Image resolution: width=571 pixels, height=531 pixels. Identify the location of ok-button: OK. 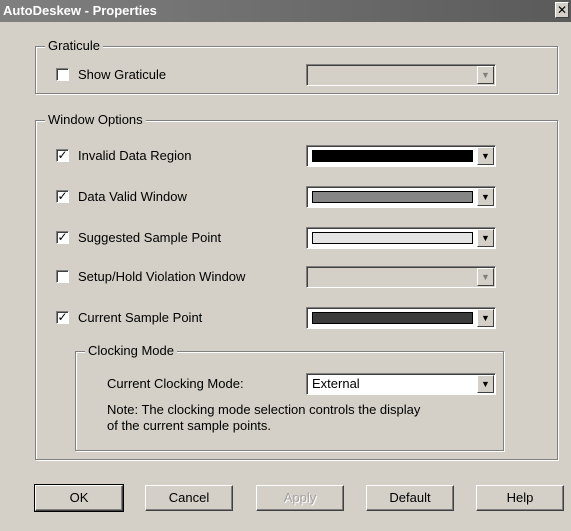
(79, 498).